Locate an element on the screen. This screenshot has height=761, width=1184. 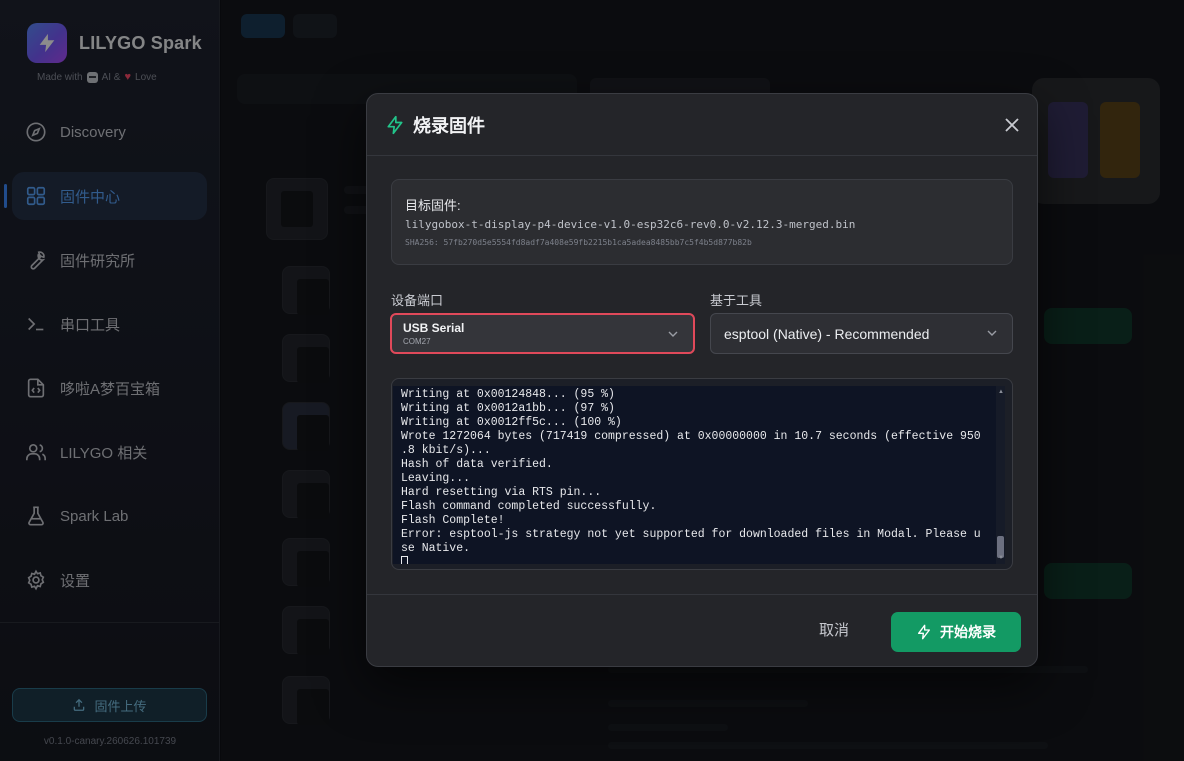
port-name: USB Serial is located at coordinates (434, 328).